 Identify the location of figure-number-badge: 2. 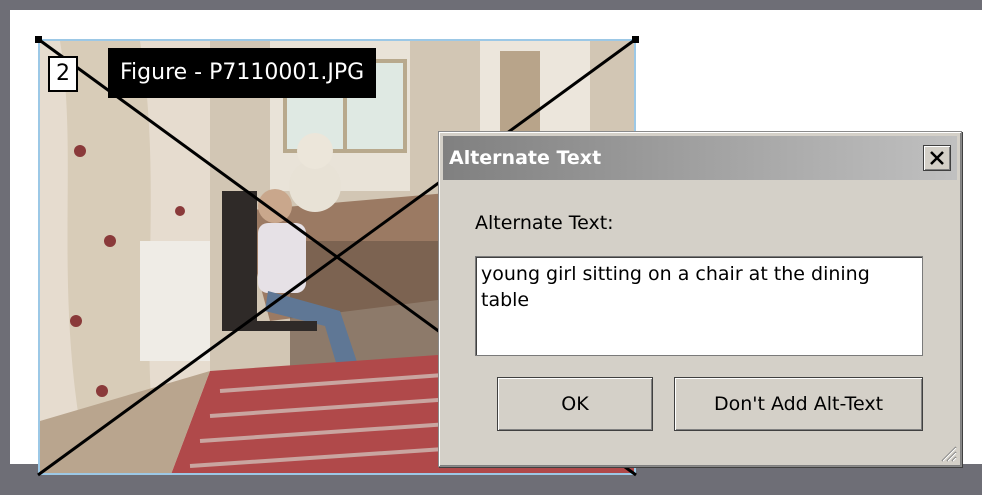
(63, 74).